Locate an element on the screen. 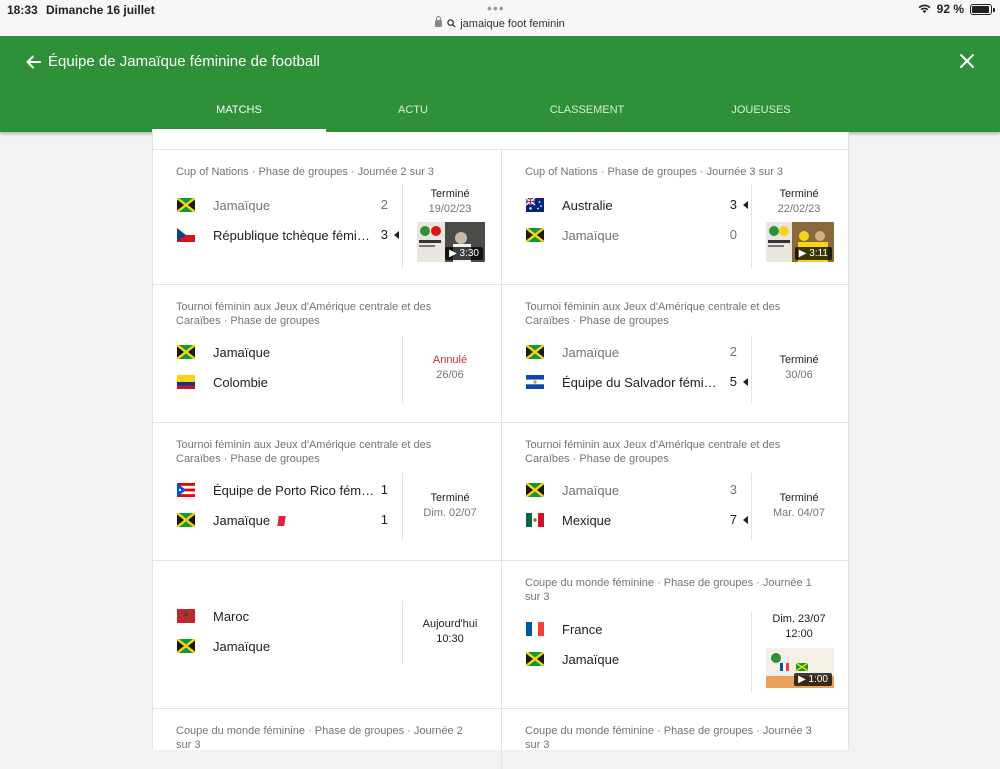 This screenshot has width=1000, height=769. video-duration: ▶ 3:30 is located at coordinates (464, 253).